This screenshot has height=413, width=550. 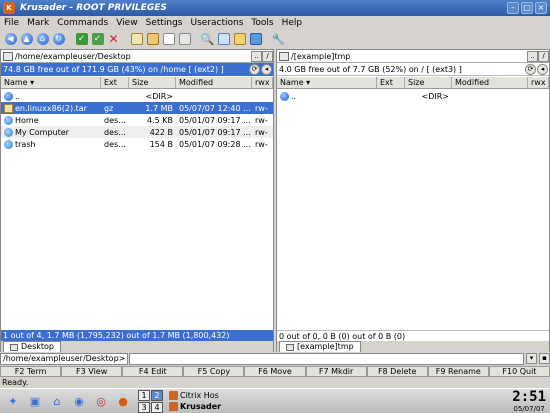 What do you see at coordinates (152, 39) in the screenshot?
I see `move-icon` at bounding box center [152, 39].